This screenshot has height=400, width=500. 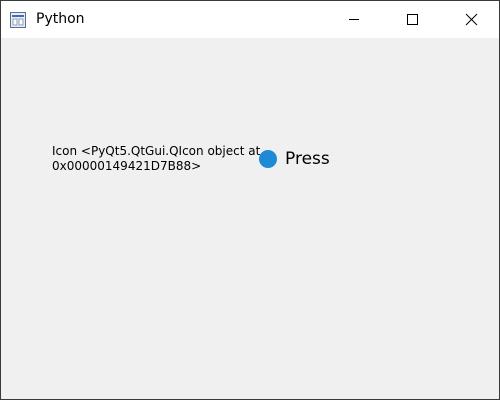 What do you see at coordinates (307, 159) in the screenshot?
I see `press-button-label: Press` at bounding box center [307, 159].